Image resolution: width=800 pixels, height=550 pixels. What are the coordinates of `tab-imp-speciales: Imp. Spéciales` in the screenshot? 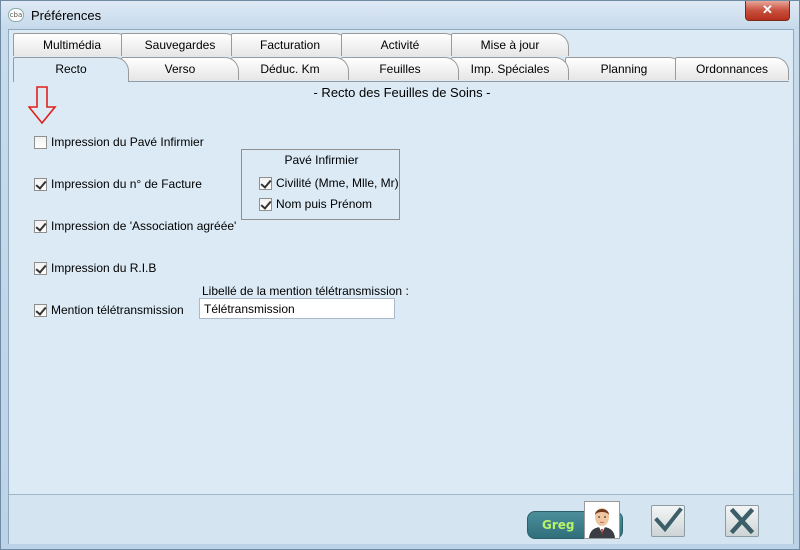 It's located at (510, 68).